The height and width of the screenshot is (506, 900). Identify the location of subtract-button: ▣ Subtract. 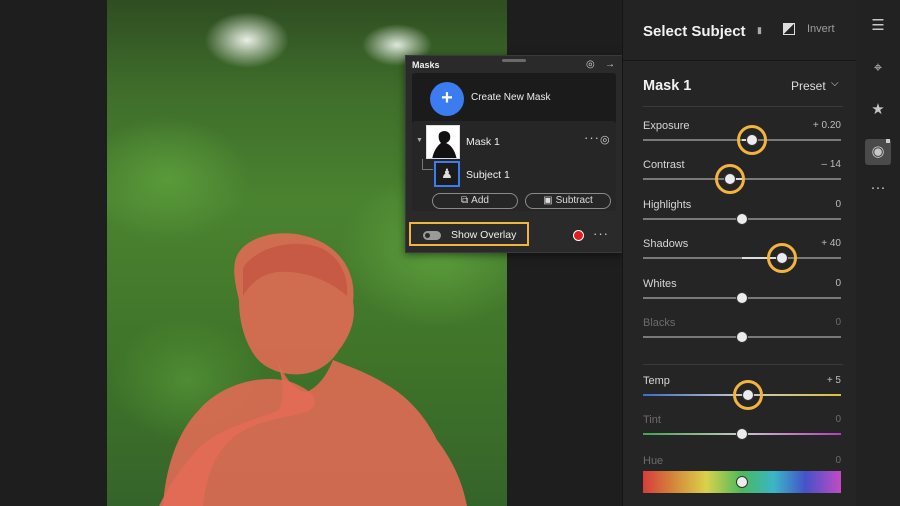
(568, 201).